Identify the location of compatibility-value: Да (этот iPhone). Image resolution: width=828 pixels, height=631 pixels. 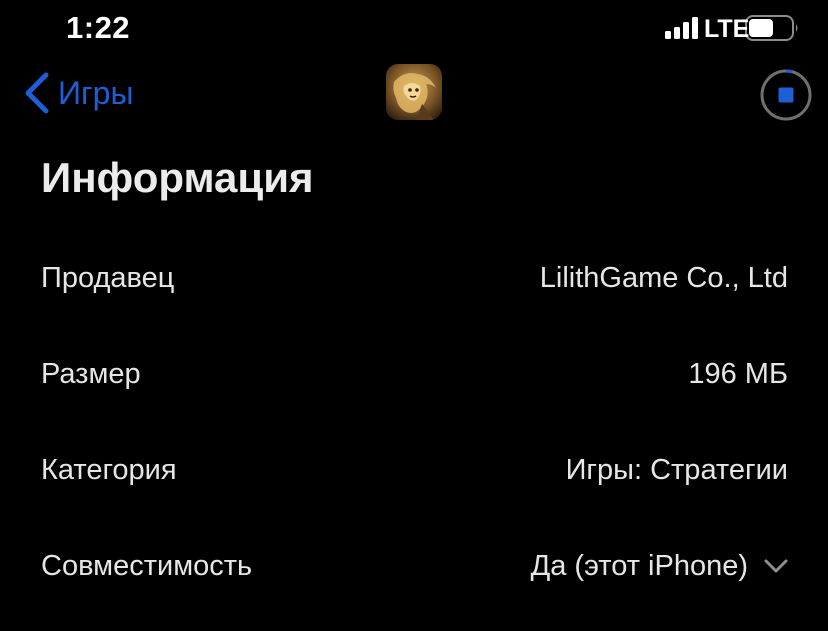
(639, 565).